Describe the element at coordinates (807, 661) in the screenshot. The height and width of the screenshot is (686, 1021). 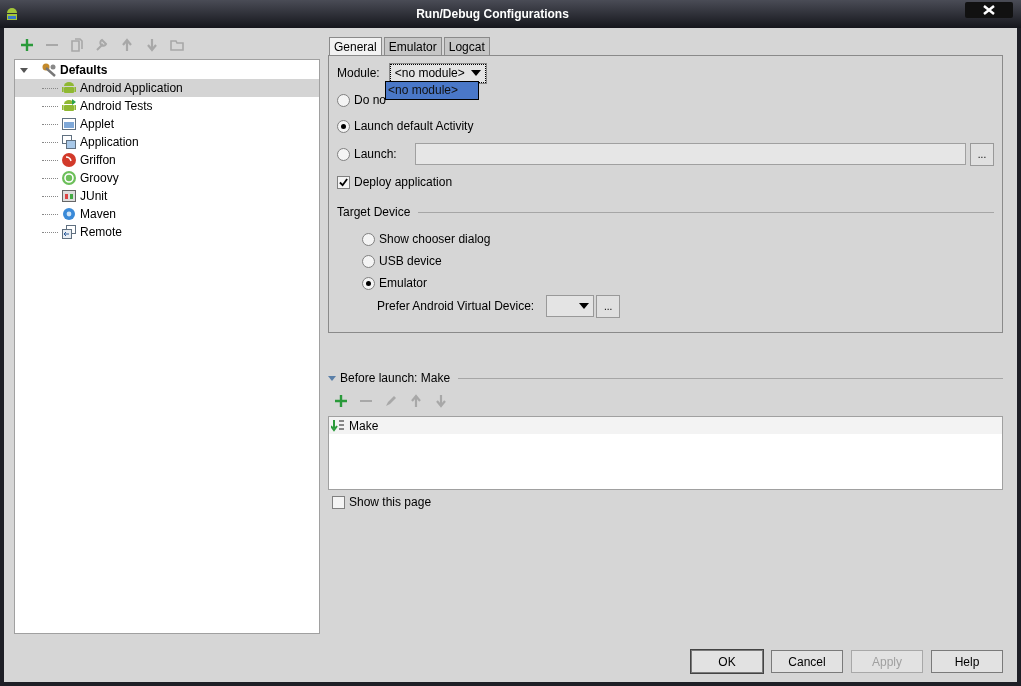
I see `dialog-button: Cancel` at that location.